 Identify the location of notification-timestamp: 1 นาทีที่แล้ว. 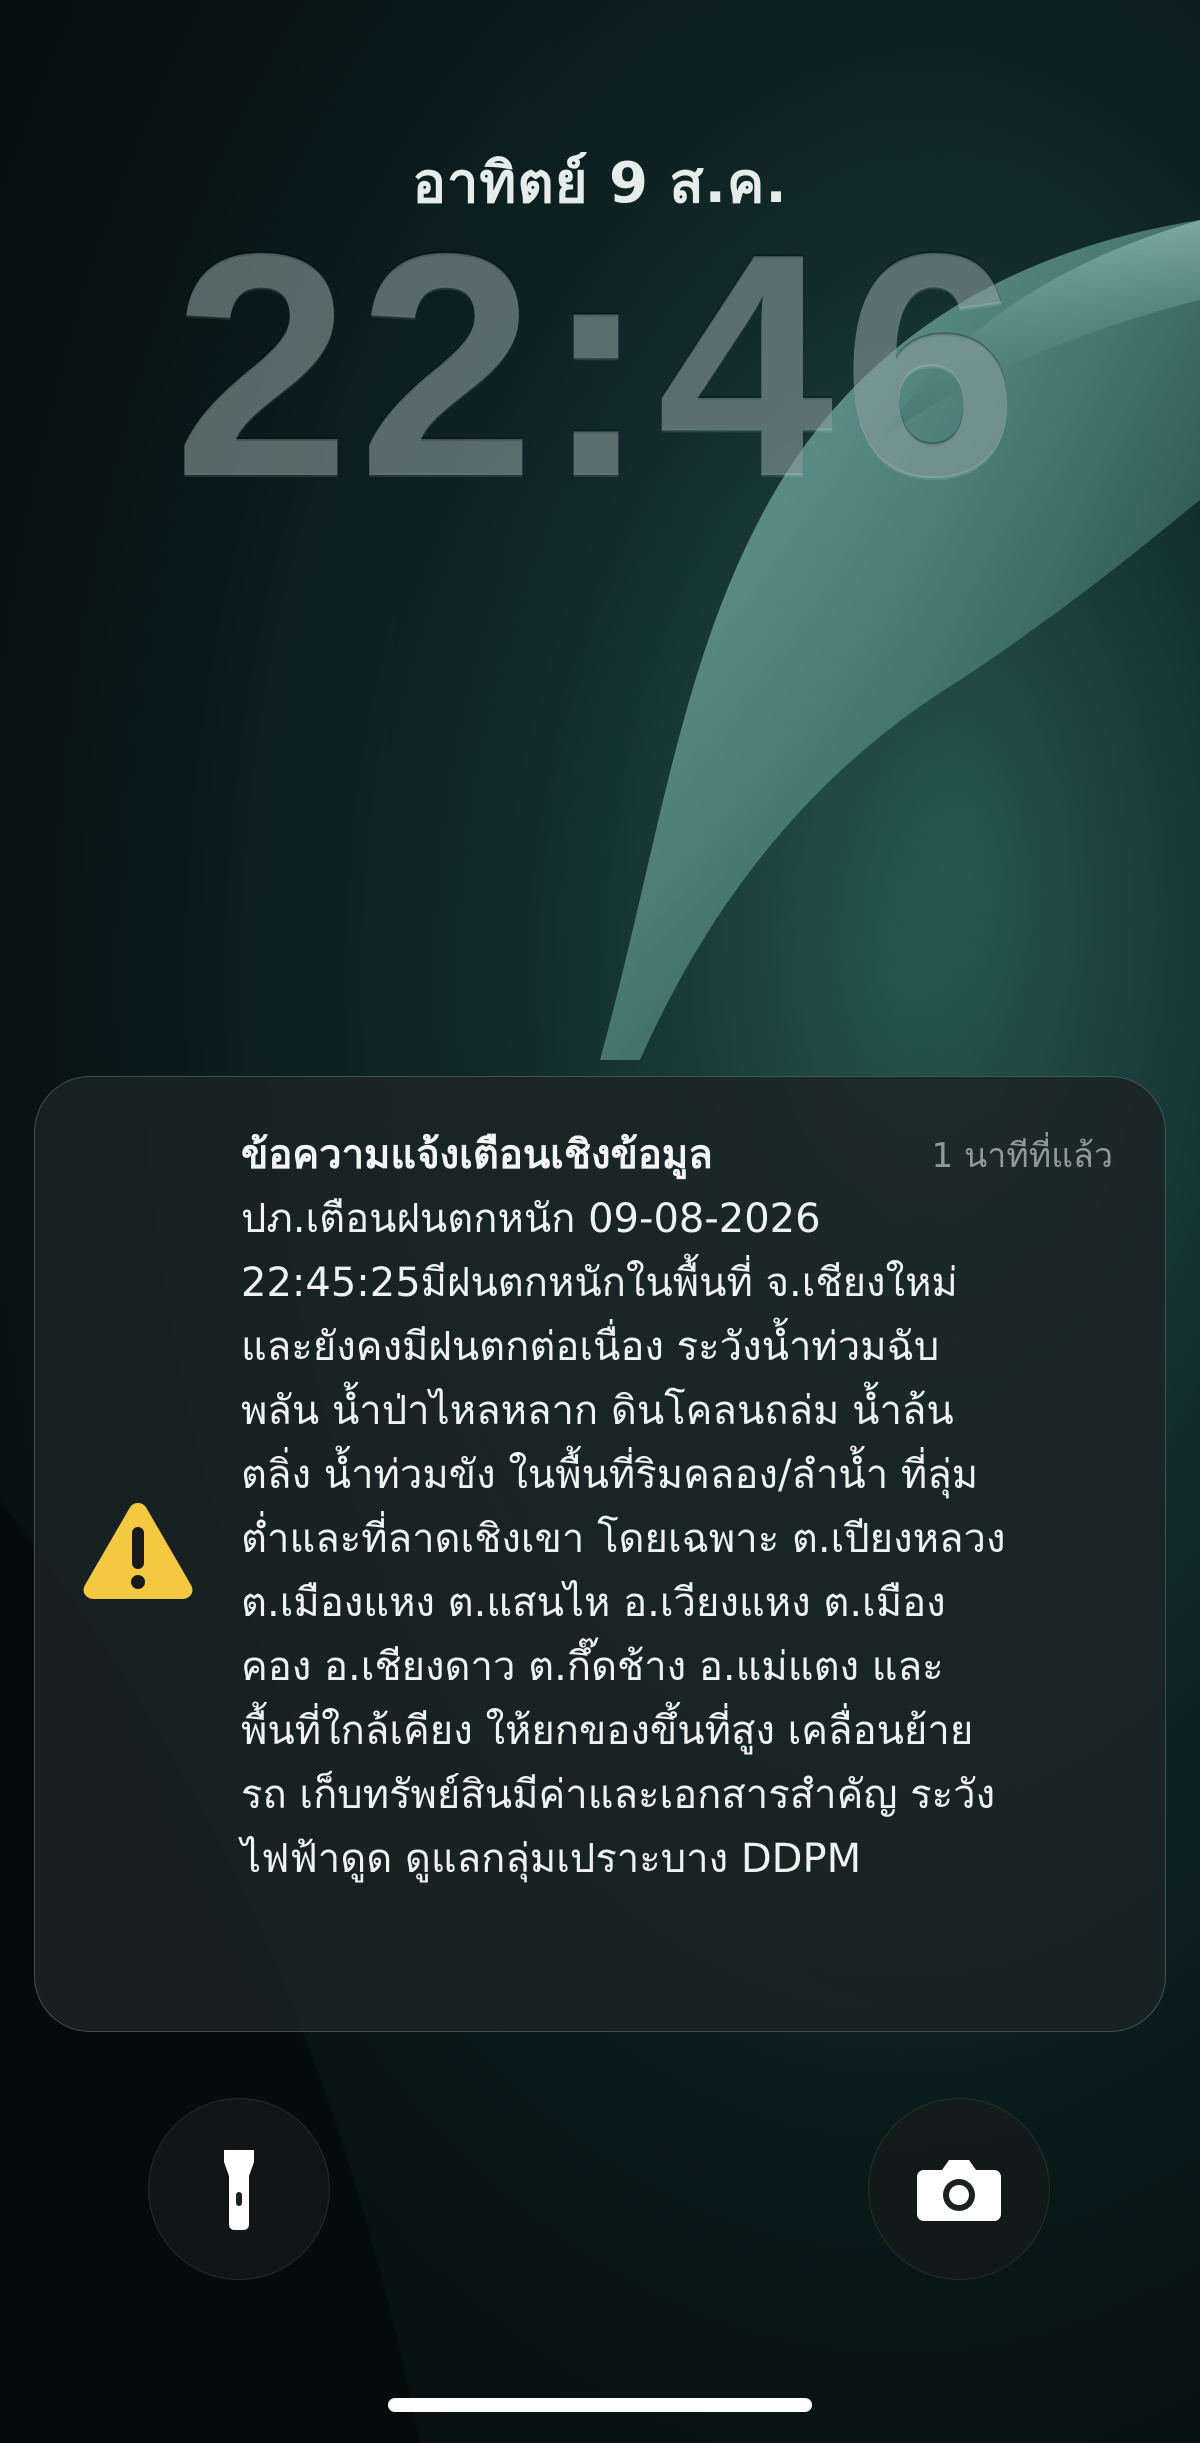
(1022, 1156).